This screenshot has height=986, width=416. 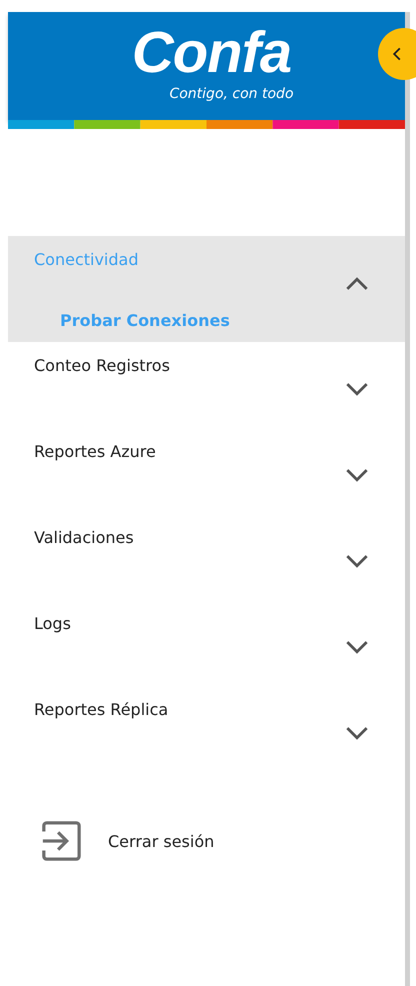 What do you see at coordinates (52, 623) in the screenshot?
I see `menu-item: Logs` at bounding box center [52, 623].